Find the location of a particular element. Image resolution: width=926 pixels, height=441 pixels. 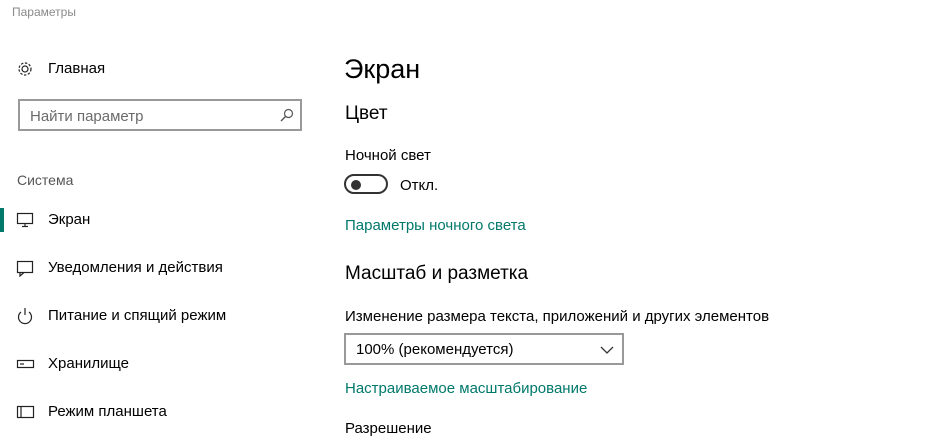

home-label: Главная is located at coordinates (77, 68).